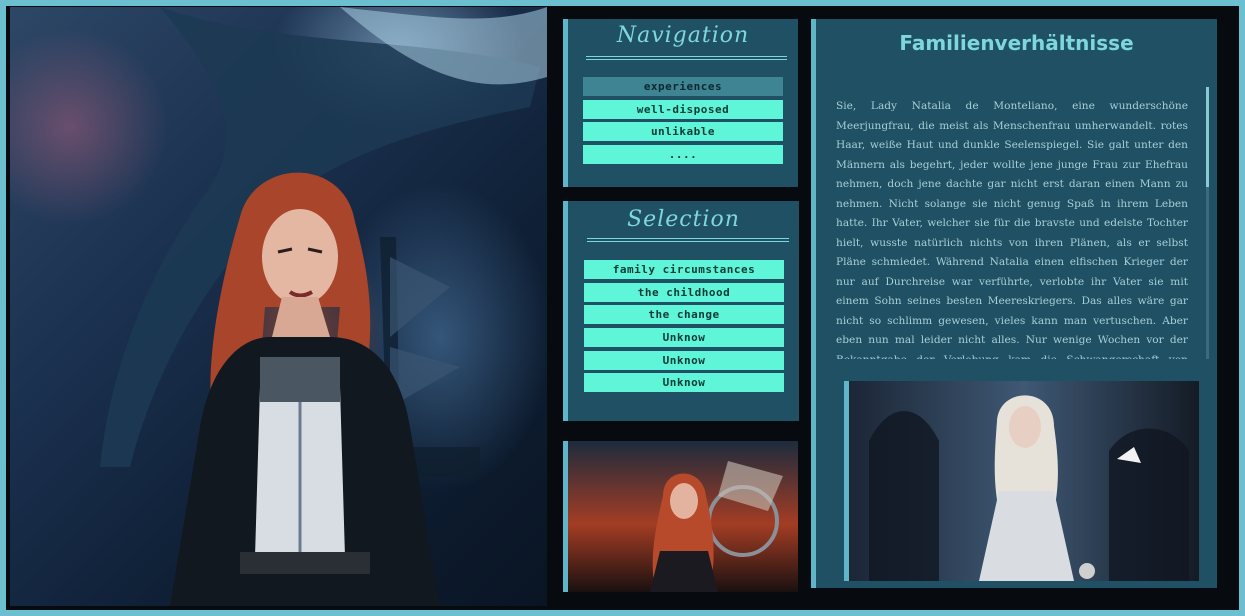 This screenshot has width=1245, height=616. I want to click on content-image-frame, so click(1021, 481).